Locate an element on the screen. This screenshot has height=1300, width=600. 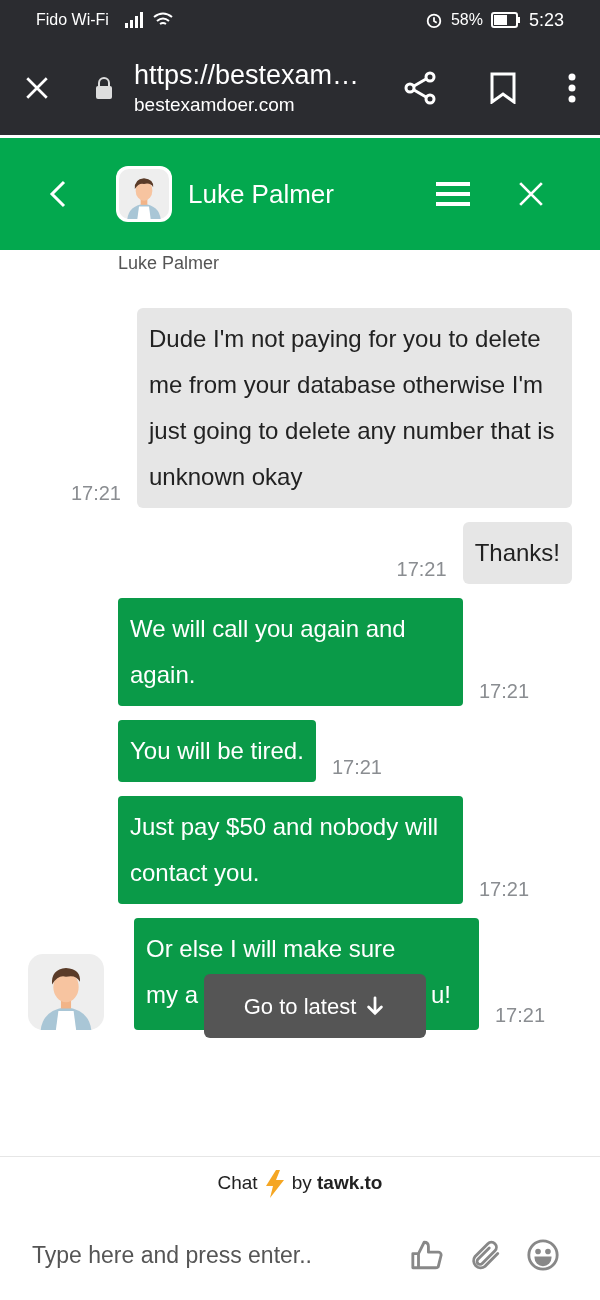
lightning-icon is located at coordinates (274, 1183).